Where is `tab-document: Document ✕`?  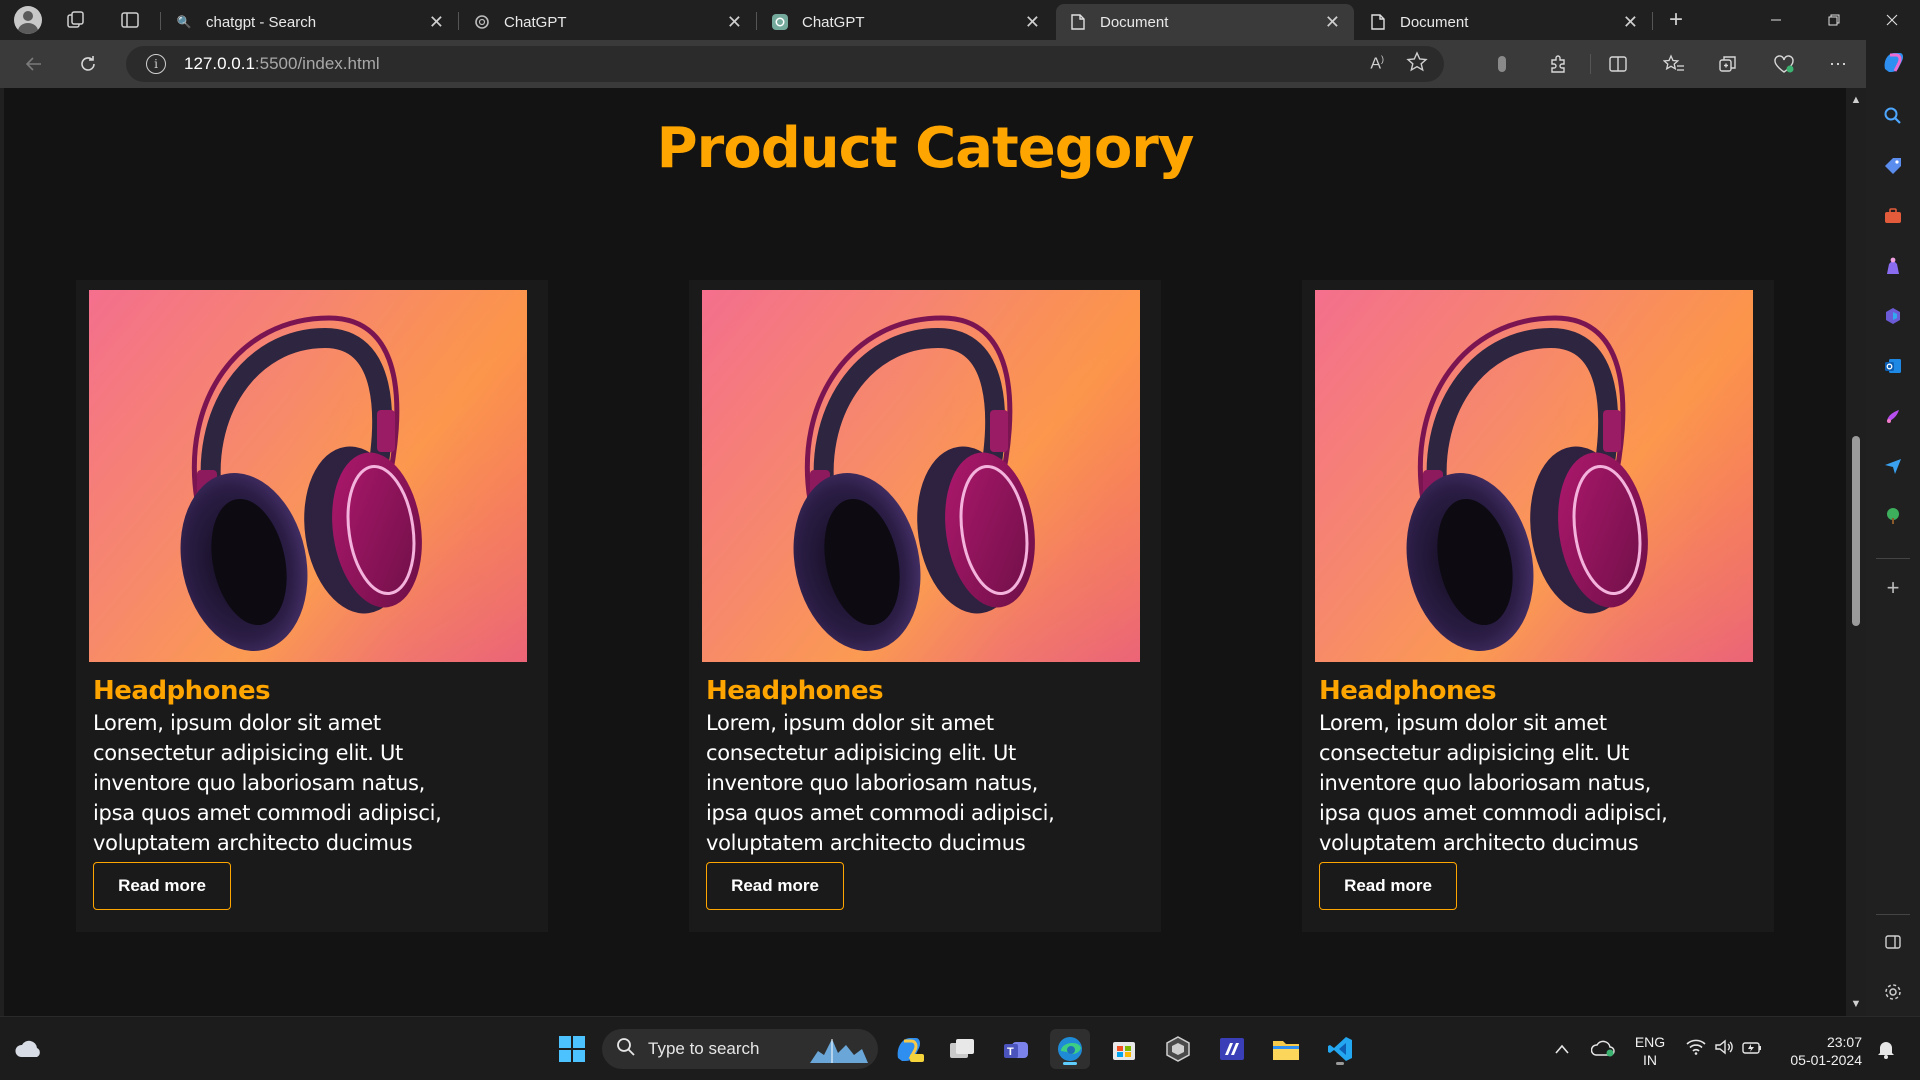 tab-document: Document ✕ is located at coordinates (1504, 22).